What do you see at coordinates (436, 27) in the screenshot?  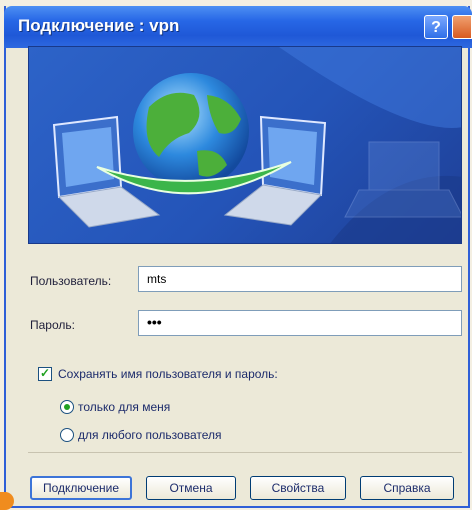 I see `help-button: ?` at bounding box center [436, 27].